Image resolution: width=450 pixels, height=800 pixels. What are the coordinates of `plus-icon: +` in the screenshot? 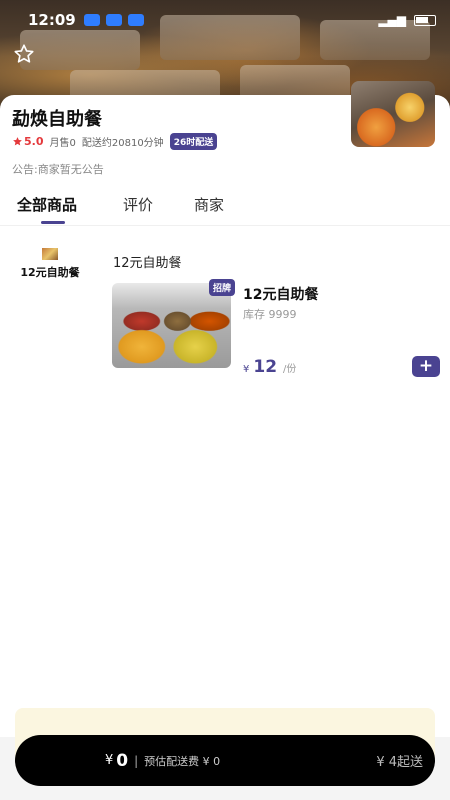 It's located at (426, 366).